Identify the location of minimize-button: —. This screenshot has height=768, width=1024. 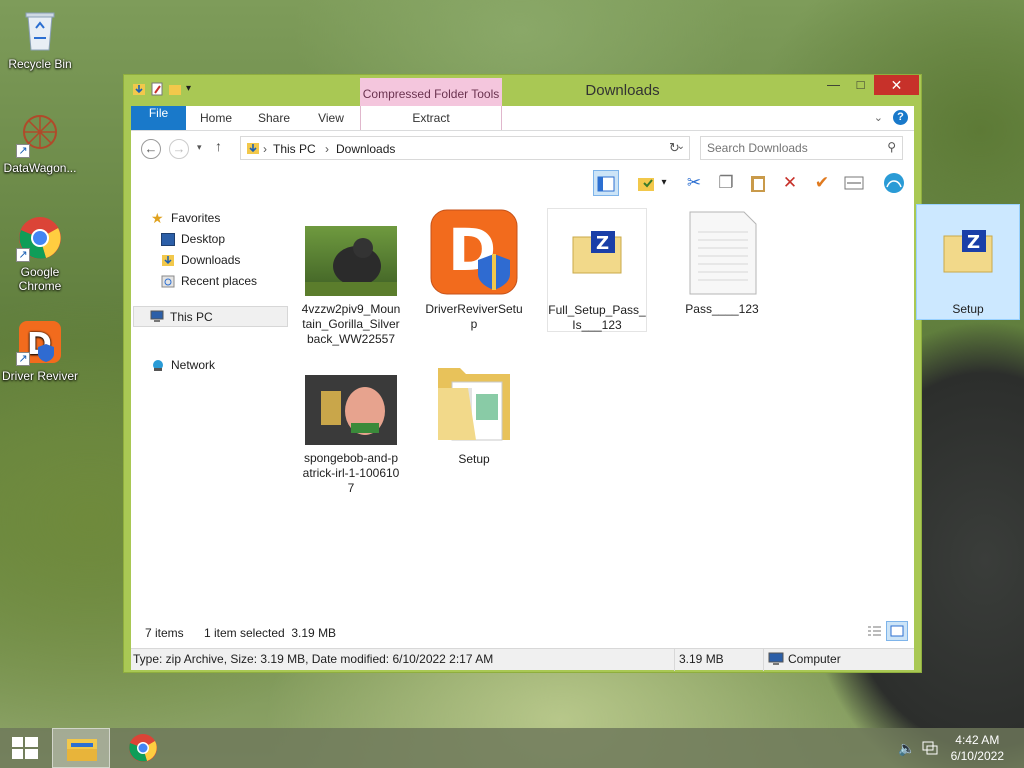
(833, 85).